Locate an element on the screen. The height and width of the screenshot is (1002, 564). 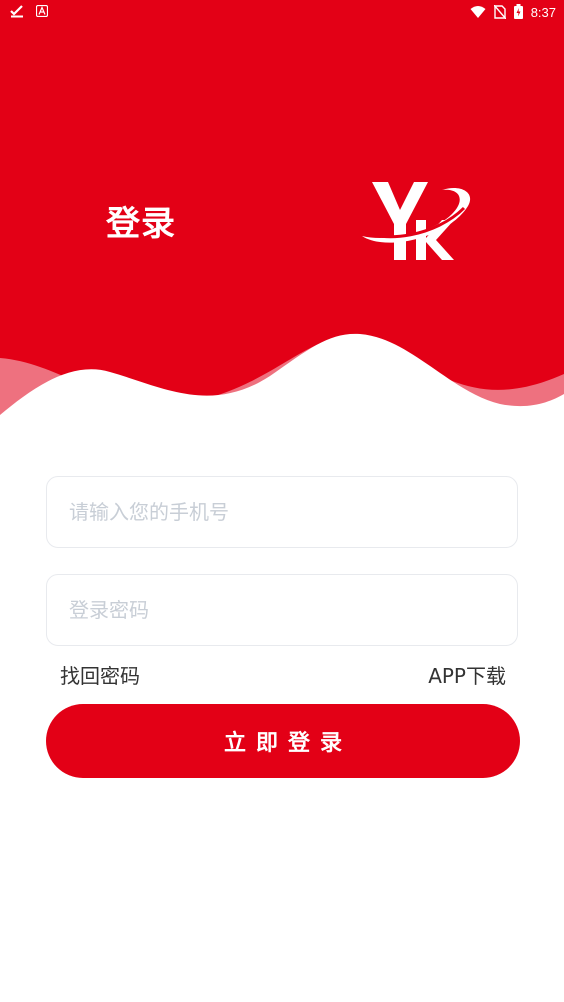
font-a-icon is located at coordinates (42, 12).